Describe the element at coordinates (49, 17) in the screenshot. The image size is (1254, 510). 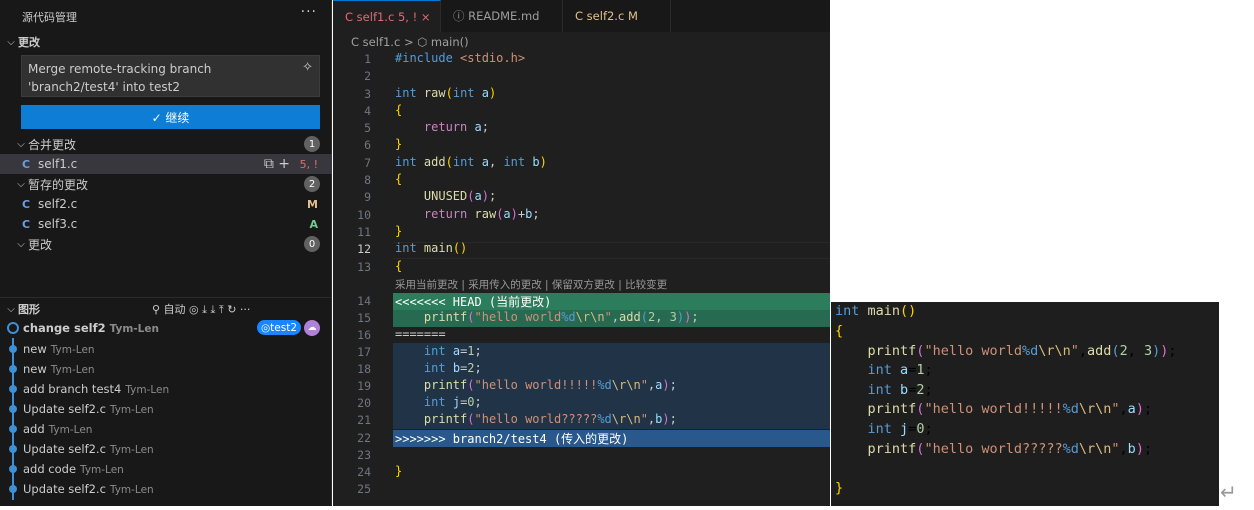
I see `sidebar-title: 源代码管理` at that location.